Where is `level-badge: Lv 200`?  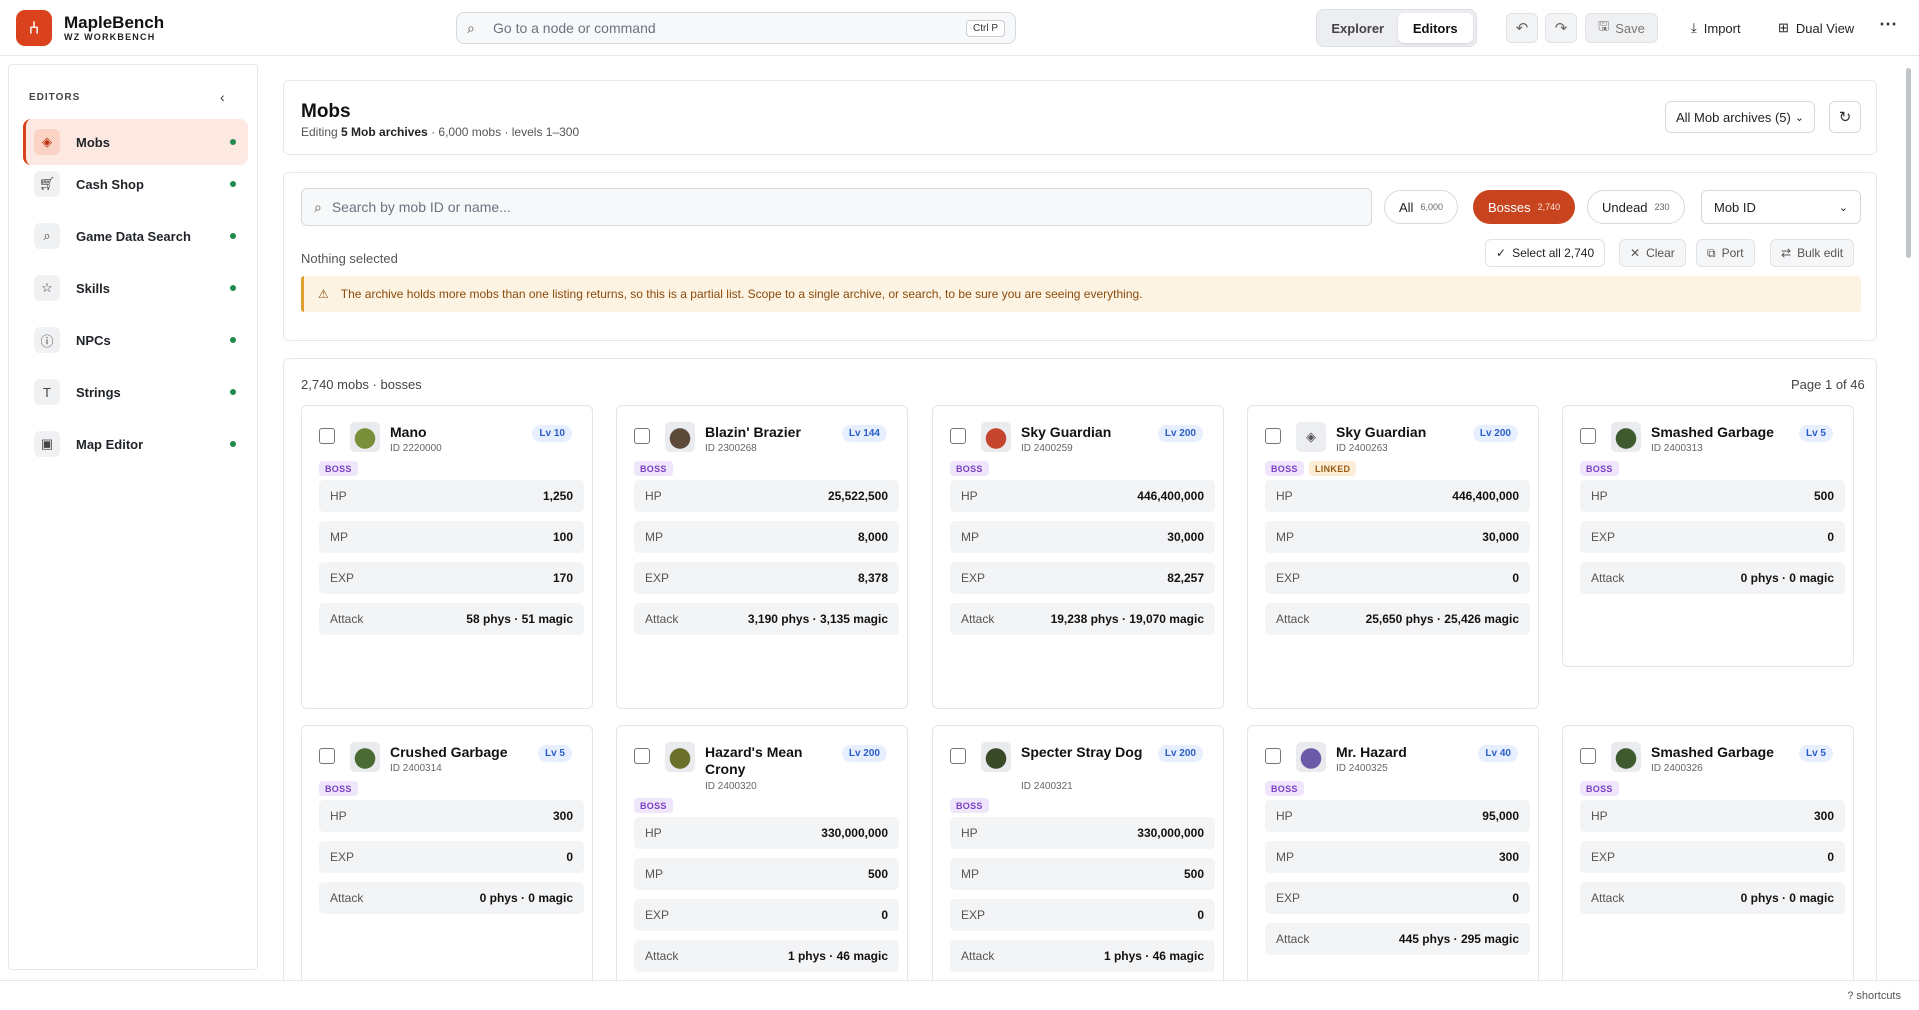
level-badge: Lv 200 is located at coordinates (1495, 433).